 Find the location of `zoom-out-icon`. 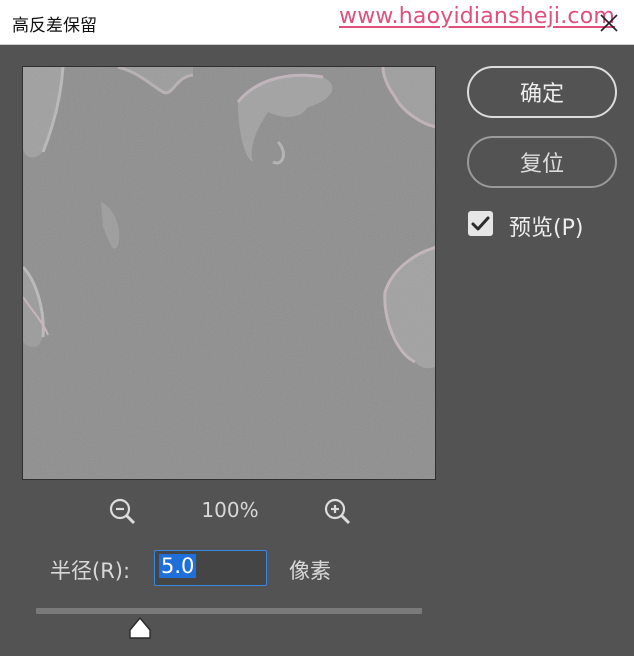

zoom-out-icon is located at coordinates (122, 511).